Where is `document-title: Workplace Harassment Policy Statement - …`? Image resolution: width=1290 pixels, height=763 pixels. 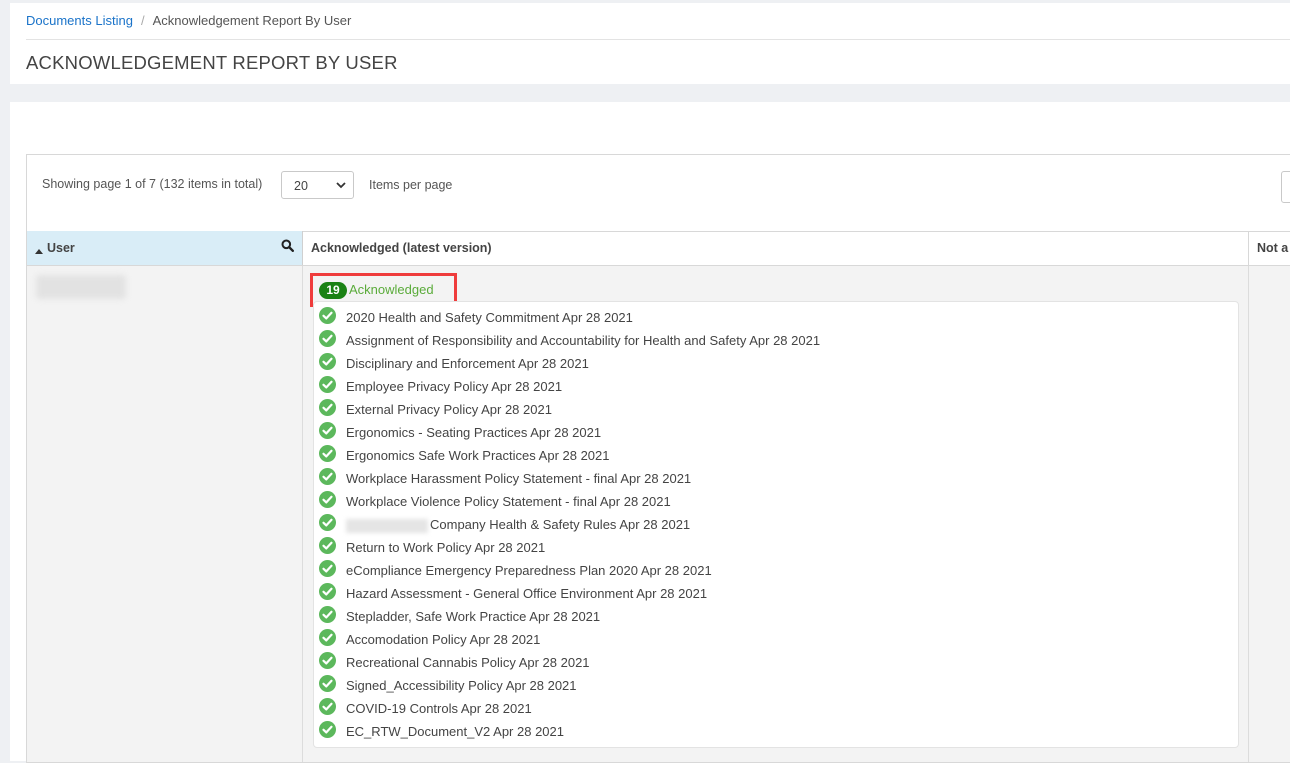
document-title: Workplace Harassment Policy Statement - … is located at coordinates (519, 478).